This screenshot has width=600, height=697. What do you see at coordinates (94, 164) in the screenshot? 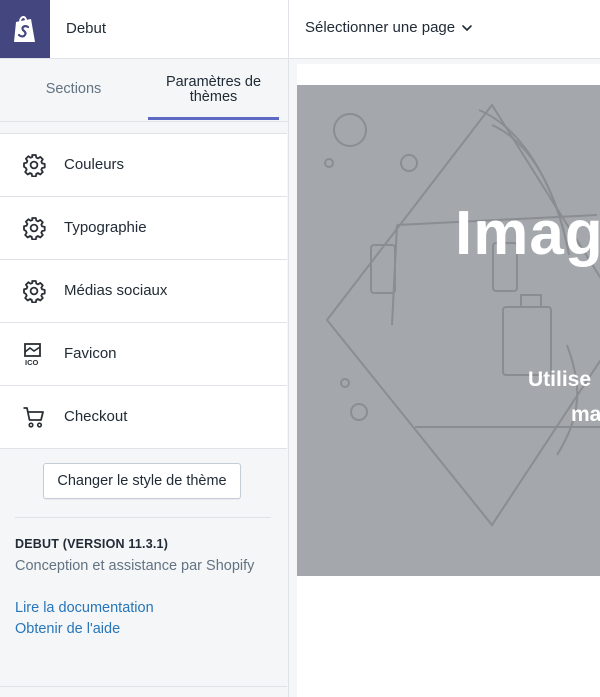
I see `menu-item-label: Couleurs` at bounding box center [94, 164].